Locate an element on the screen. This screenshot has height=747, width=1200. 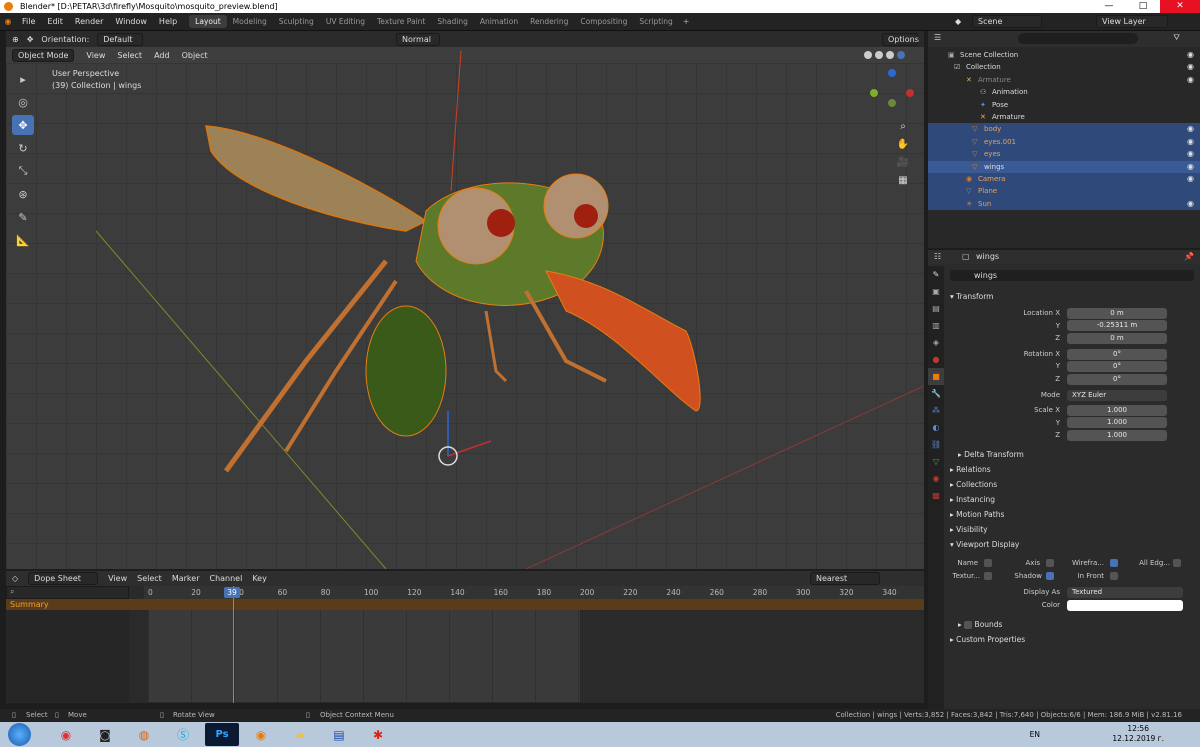
rotation-y-field: 0° is located at coordinates (1117, 366).